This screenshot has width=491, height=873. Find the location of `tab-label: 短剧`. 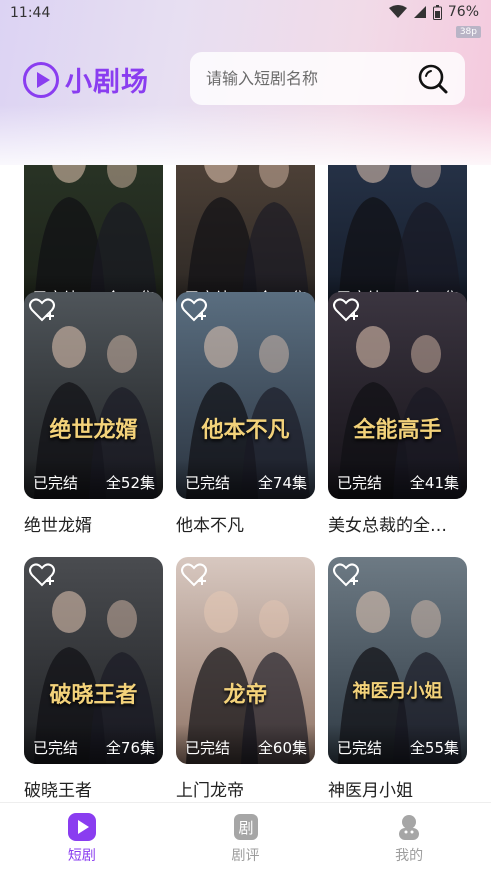

tab-label: 短剧 is located at coordinates (81, 856).